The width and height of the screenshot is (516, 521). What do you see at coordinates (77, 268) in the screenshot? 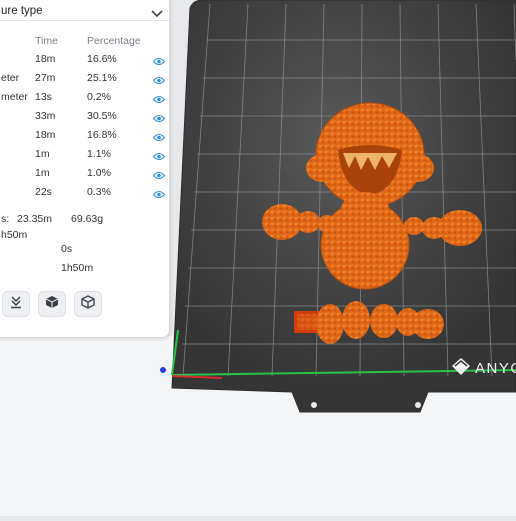
I see `total-time-c: 1h50m` at bounding box center [77, 268].